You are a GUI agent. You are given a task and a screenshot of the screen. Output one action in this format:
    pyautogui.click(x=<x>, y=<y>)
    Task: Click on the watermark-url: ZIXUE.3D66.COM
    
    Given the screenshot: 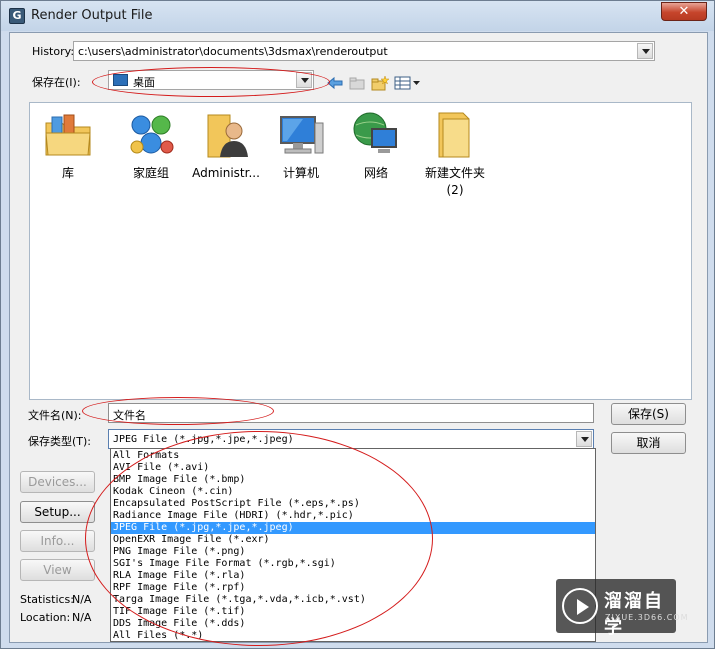 What is the action you would take?
    pyautogui.click(x=647, y=617)
    